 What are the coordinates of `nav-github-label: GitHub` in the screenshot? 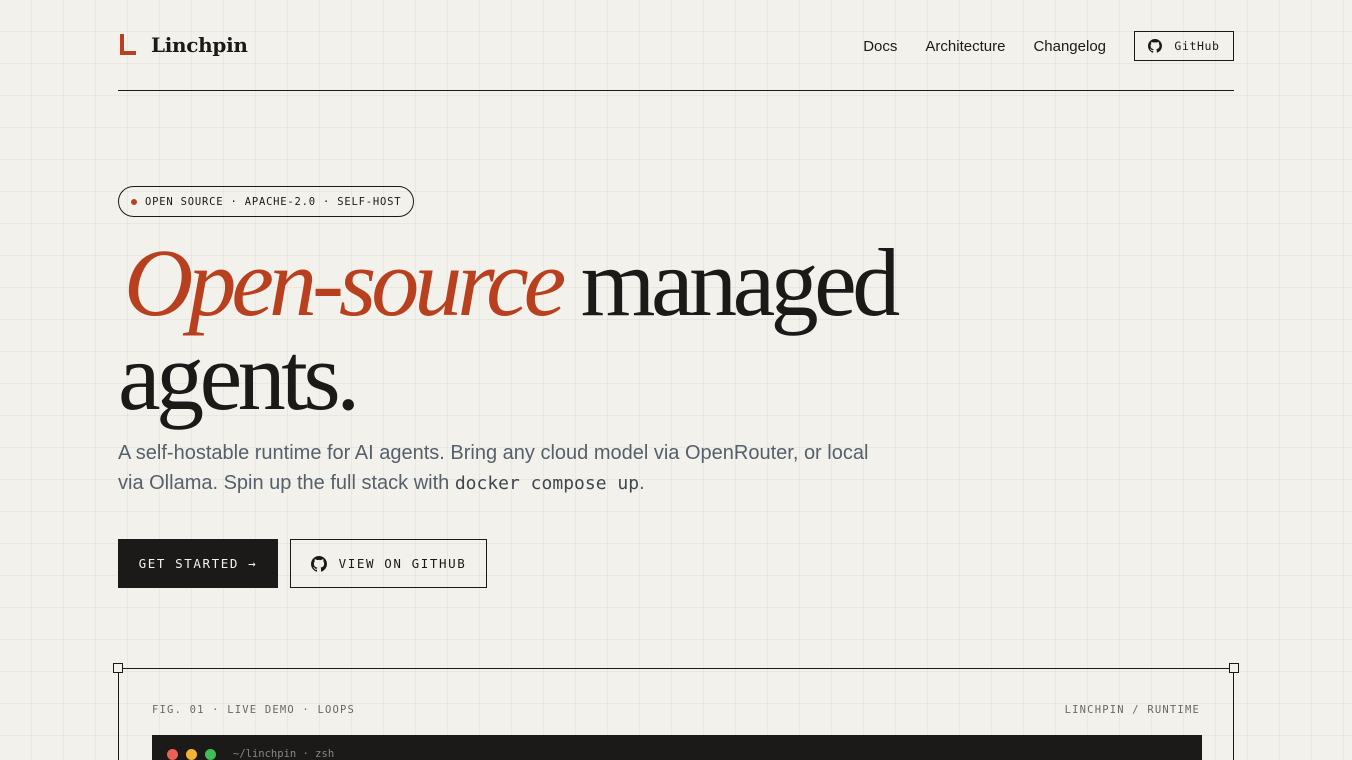 It's located at (1197, 46).